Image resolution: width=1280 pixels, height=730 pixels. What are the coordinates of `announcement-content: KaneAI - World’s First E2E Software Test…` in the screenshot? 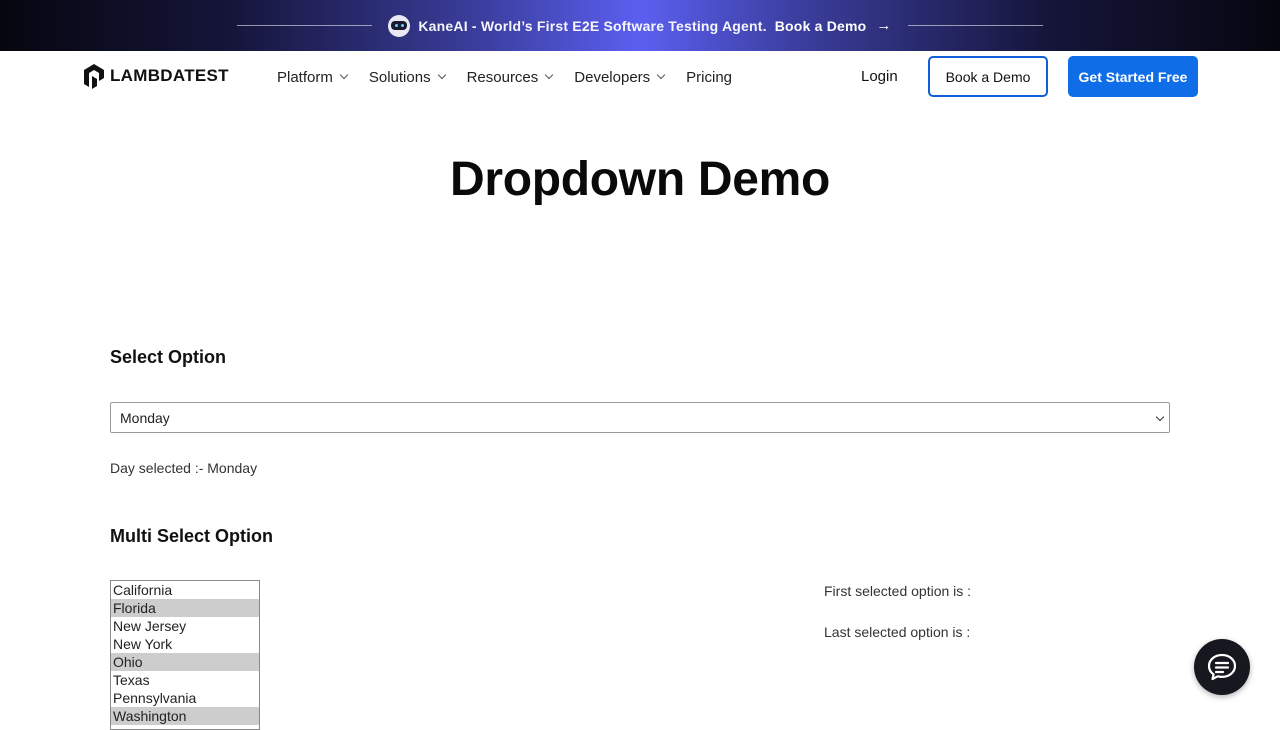 It's located at (640, 25).